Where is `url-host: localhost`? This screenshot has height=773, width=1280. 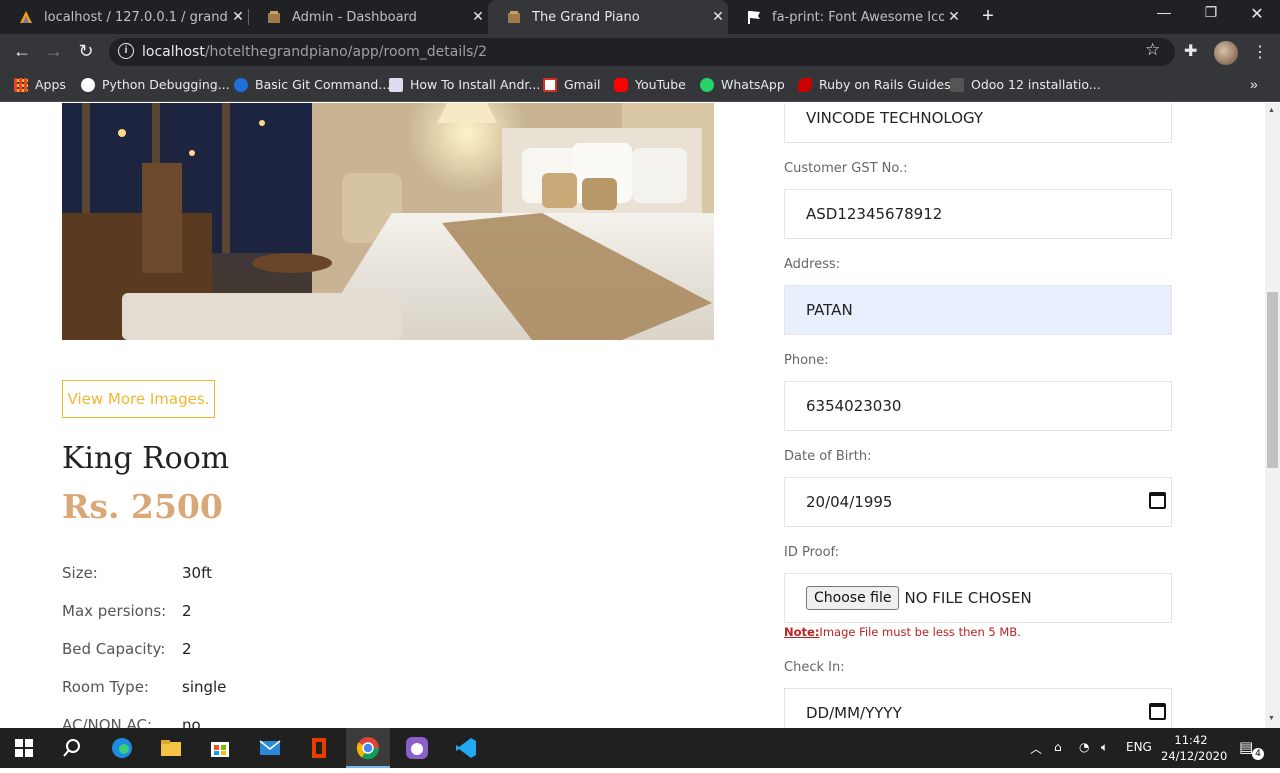 url-host: localhost is located at coordinates (173, 52).